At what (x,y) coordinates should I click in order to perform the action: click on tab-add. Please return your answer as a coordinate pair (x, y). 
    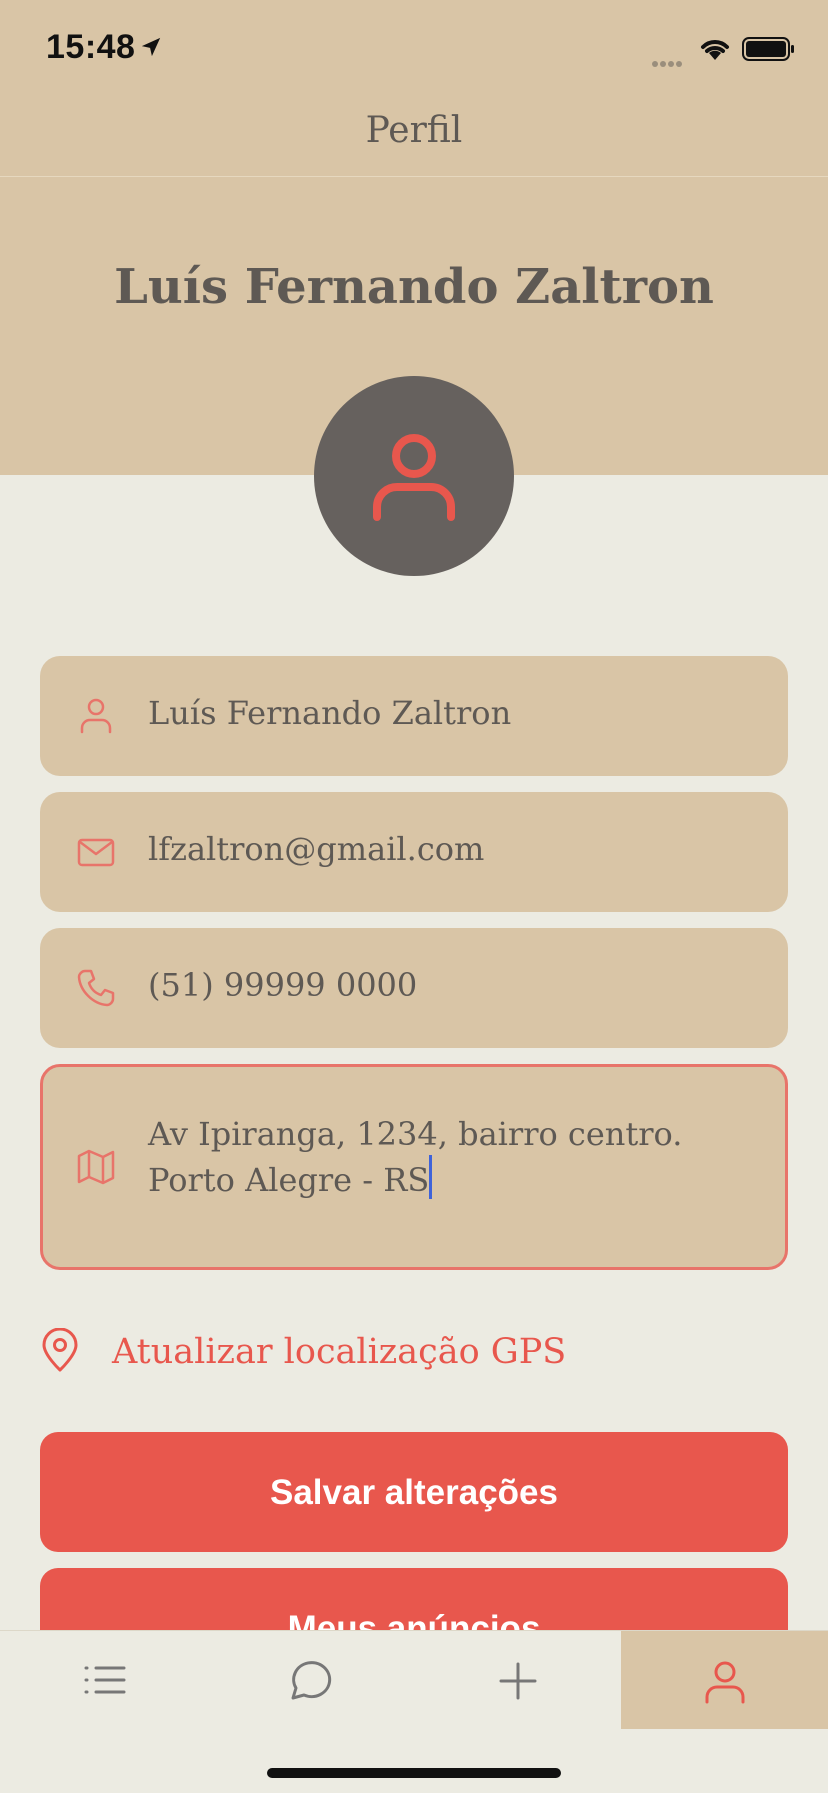
    Looking at the image, I should click on (517, 1680).